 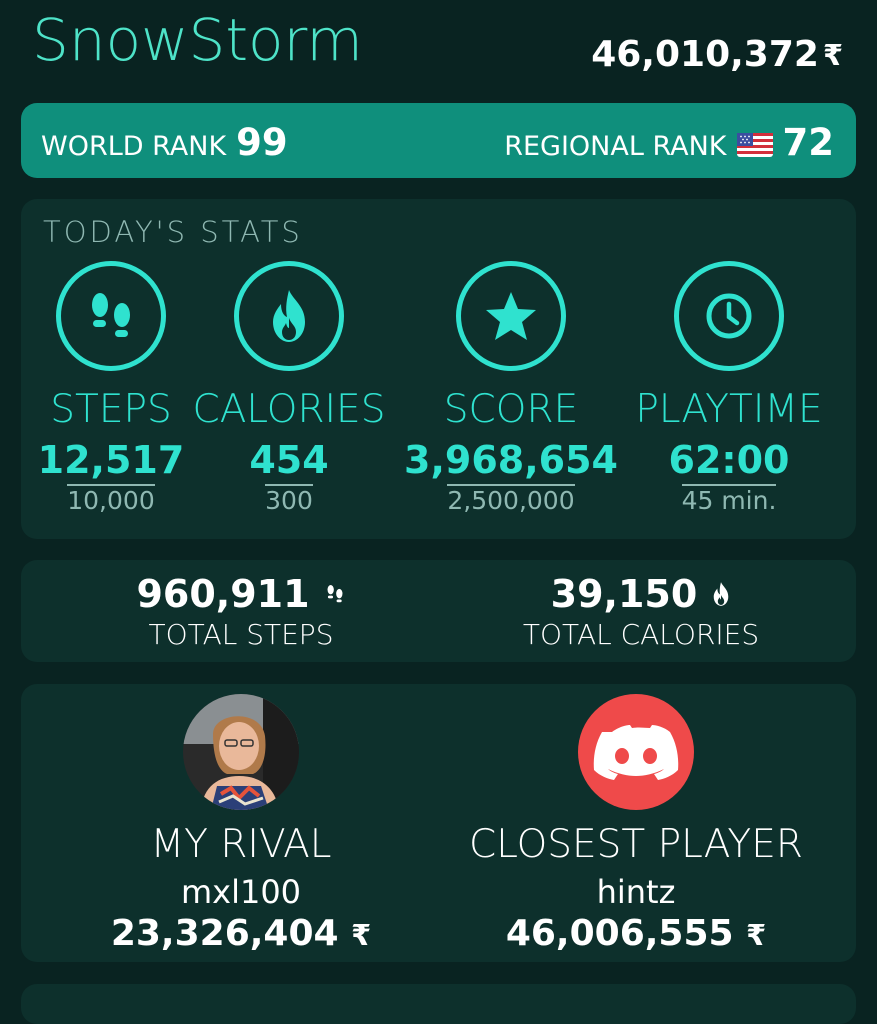 What do you see at coordinates (511, 409) in the screenshot?
I see `score-label: SCORE` at bounding box center [511, 409].